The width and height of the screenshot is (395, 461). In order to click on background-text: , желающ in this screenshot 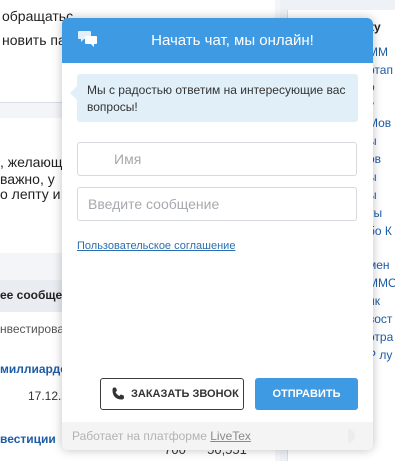, I will do `click(31, 162)`.